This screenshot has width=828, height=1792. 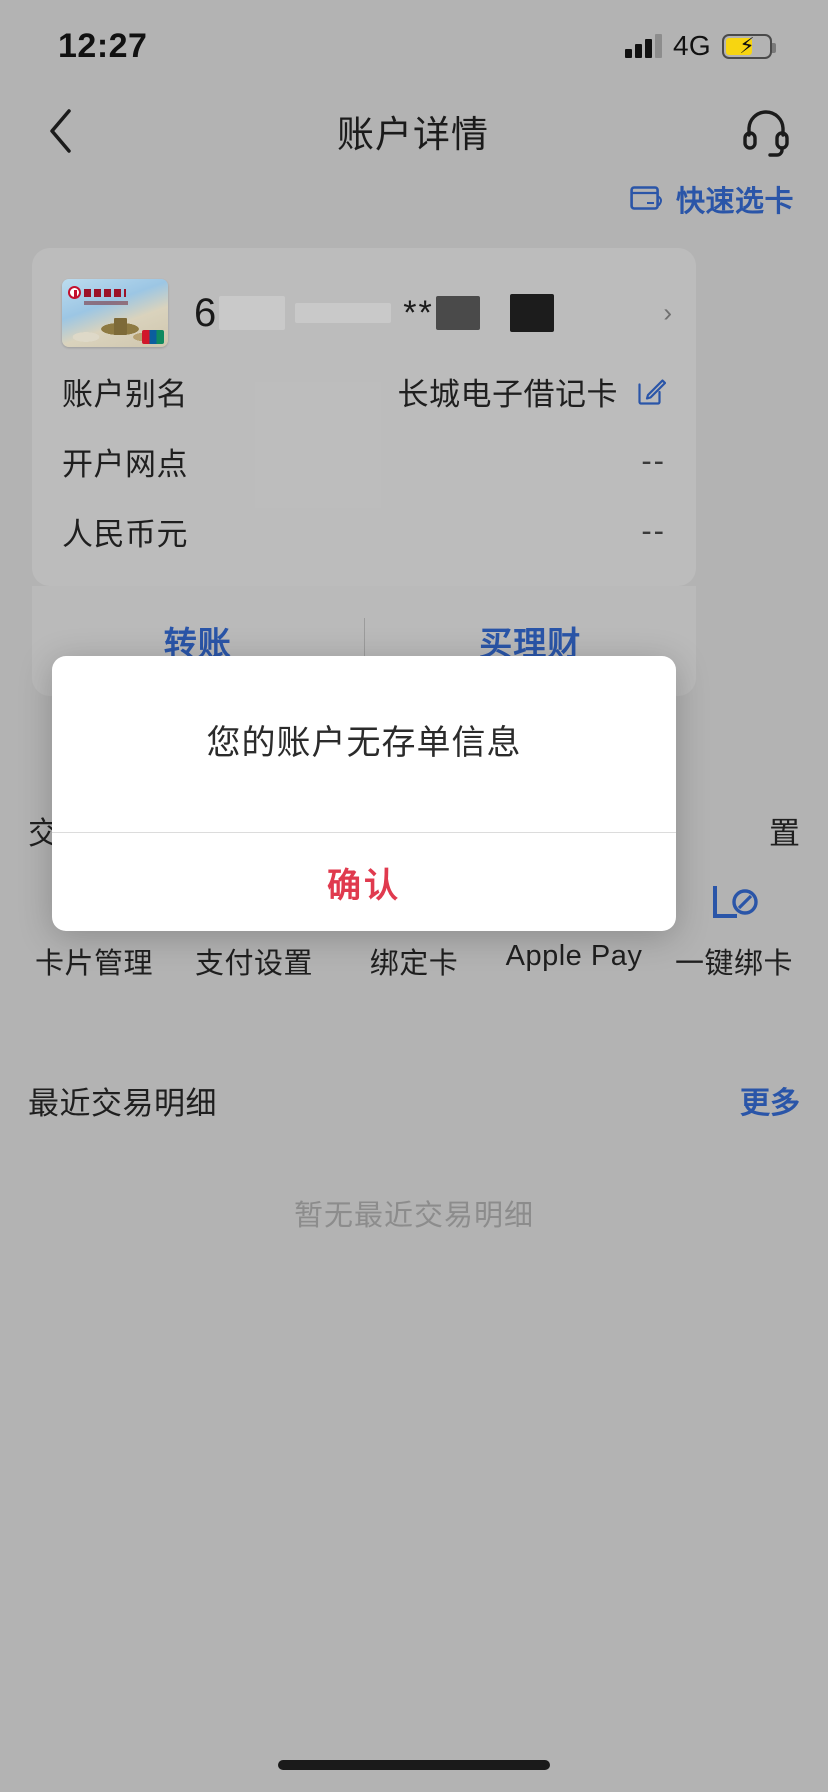 I want to click on account-settings-link: 置, so click(x=784, y=830).